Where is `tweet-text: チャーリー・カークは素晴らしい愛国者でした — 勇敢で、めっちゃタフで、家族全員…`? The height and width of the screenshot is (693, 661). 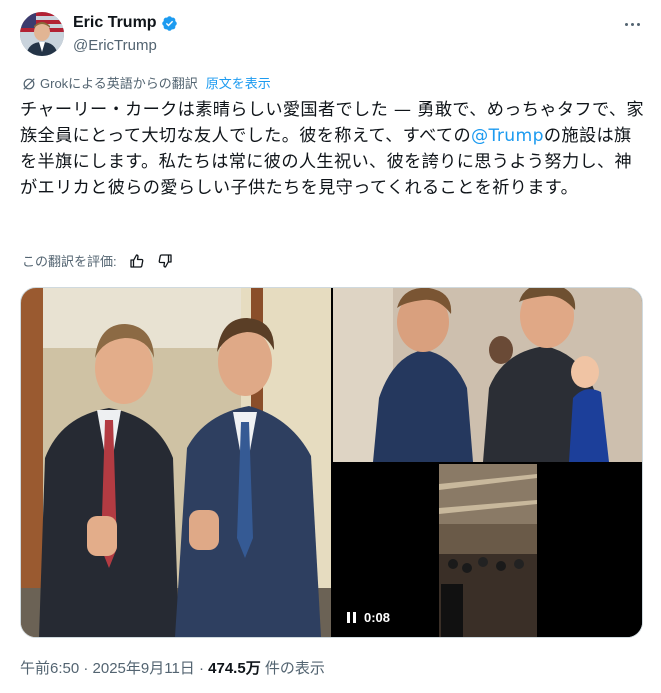
tweet-text: チャーリー・カークは素晴らしい愛国者でした — 勇敢で、めっちゃタフで、家族全員… is located at coordinates (332, 149).